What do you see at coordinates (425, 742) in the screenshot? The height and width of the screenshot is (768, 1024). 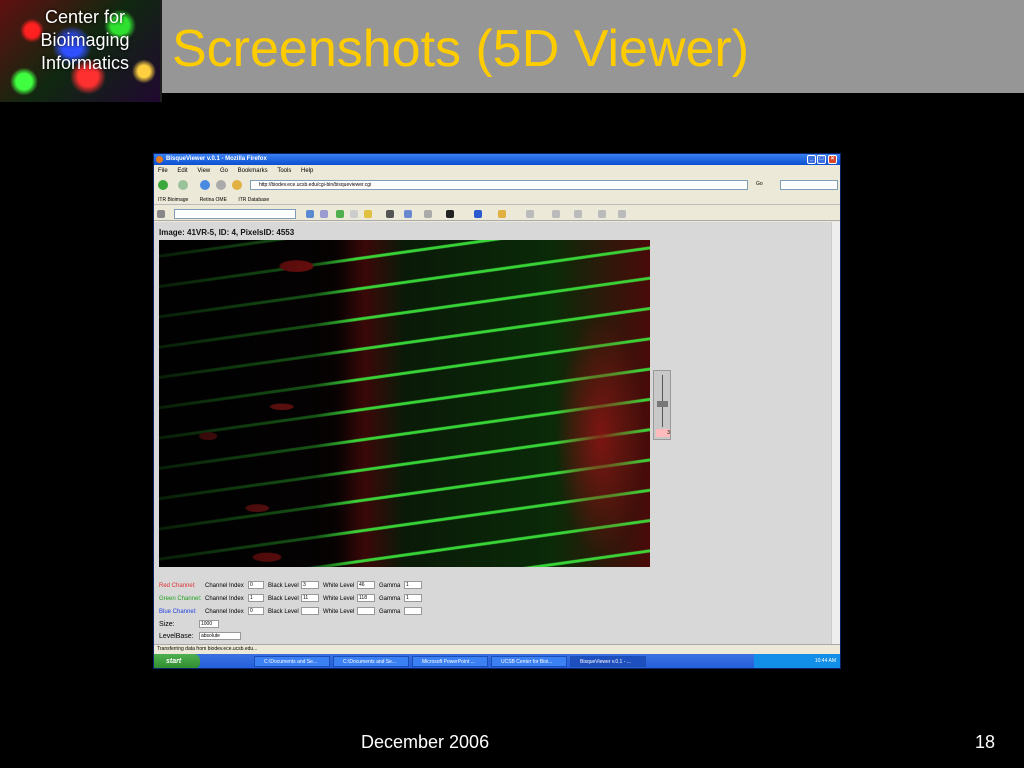 I see `footer-date: December 2006` at bounding box center [425, 742].